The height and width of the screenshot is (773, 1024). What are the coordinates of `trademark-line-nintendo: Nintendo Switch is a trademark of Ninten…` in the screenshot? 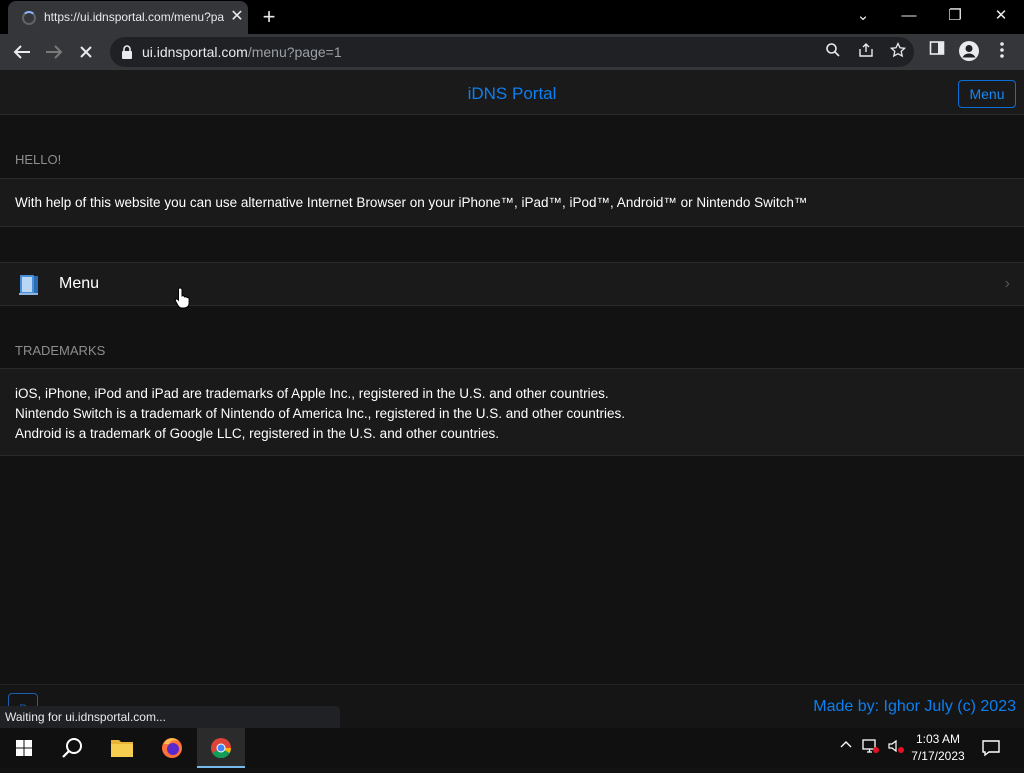 It's located at (320, 413).